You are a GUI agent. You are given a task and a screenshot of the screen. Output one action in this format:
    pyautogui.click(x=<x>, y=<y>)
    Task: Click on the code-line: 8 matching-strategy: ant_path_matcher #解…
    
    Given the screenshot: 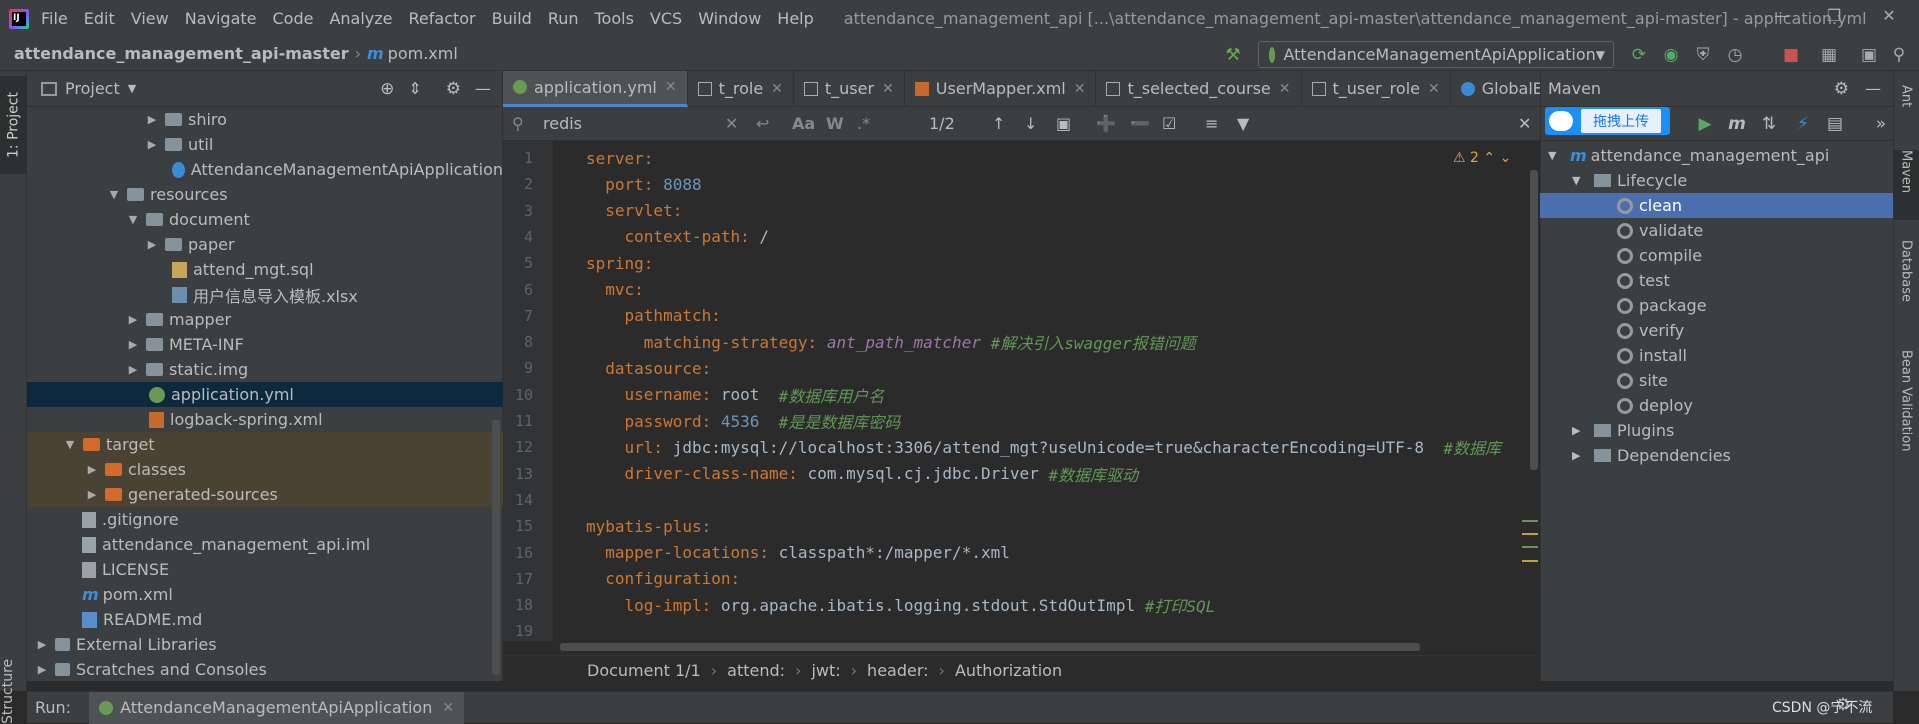 What is the action you would take?
    pyautogui.click(x=1021, y=342)
    